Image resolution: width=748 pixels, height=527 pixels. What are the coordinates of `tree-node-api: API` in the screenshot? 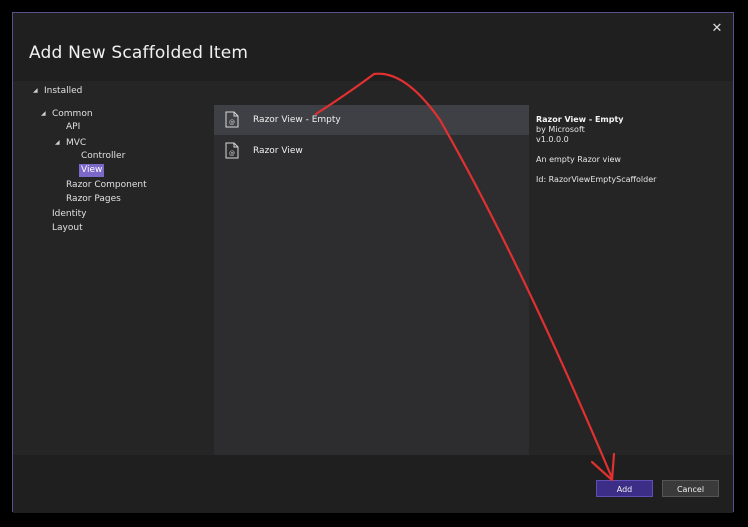 It's located at (73, 127).